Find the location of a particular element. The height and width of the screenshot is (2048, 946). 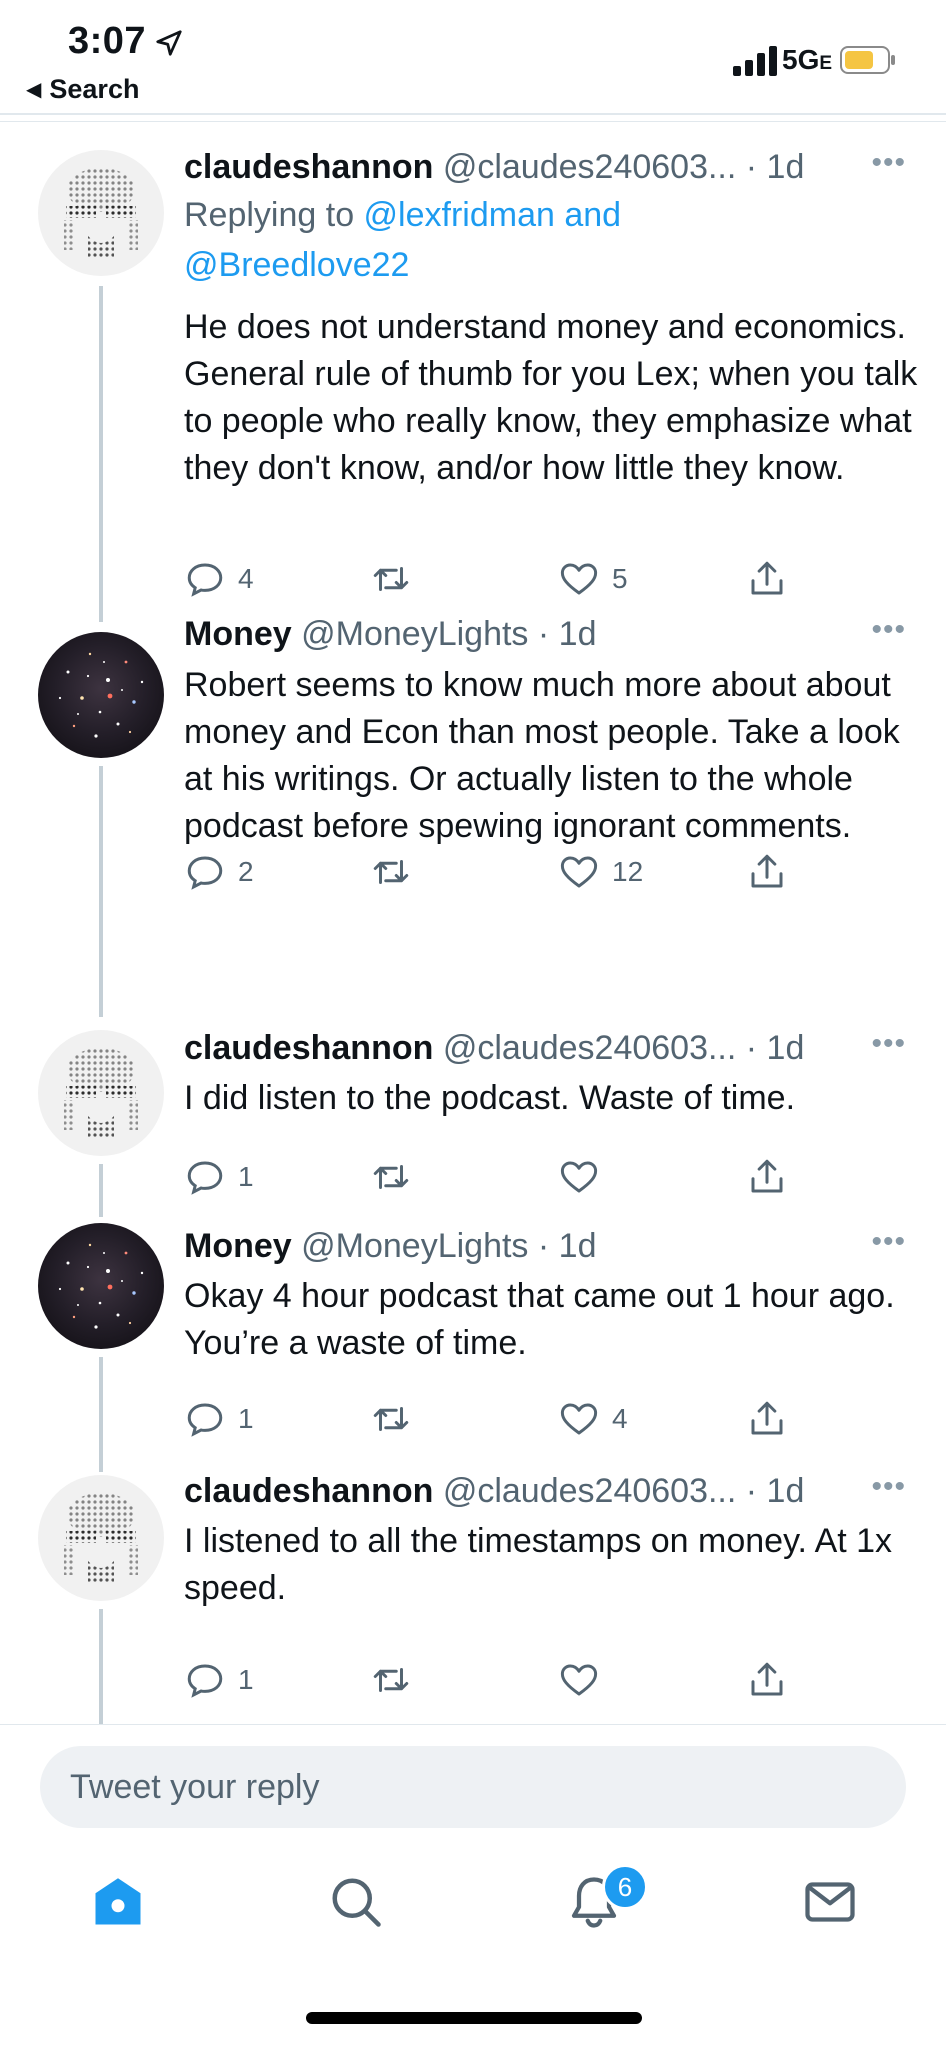

back-to-search-link: ◀ Search is located at coordinates (82, 89).